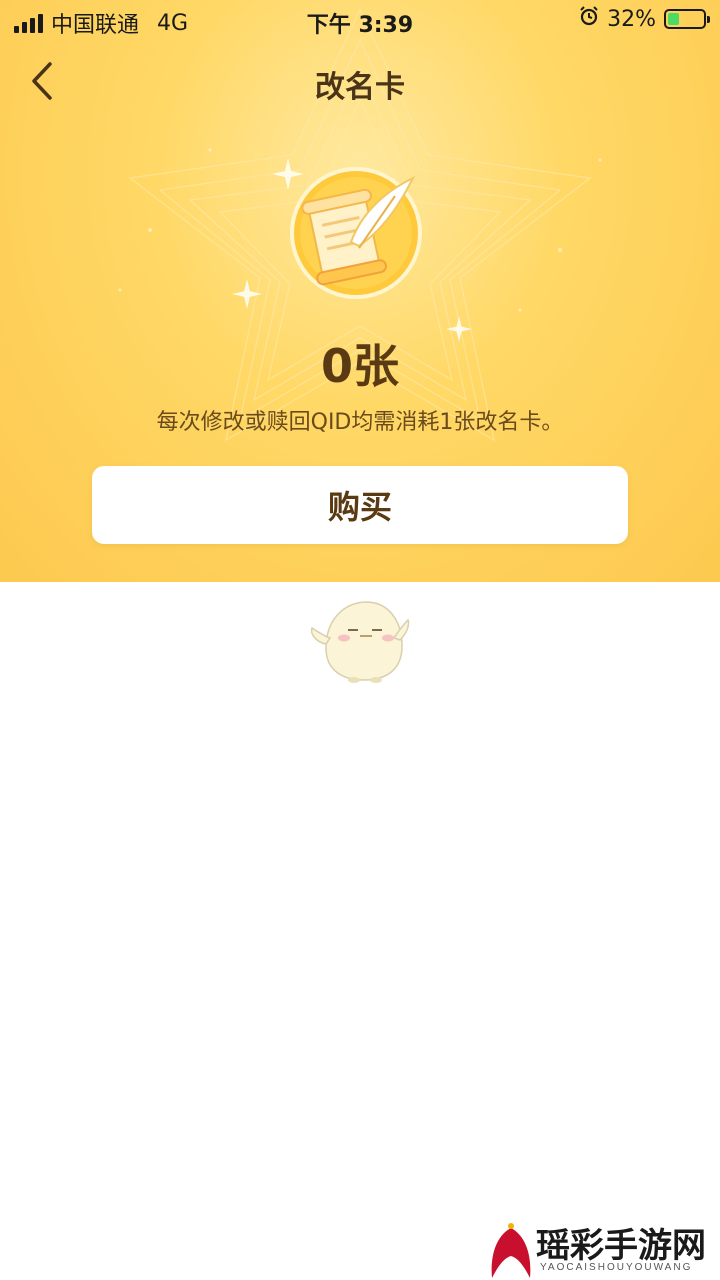  Describe the element at coordinates (247, 296) in the screenshot. I see `sparkle-icon` at that location.